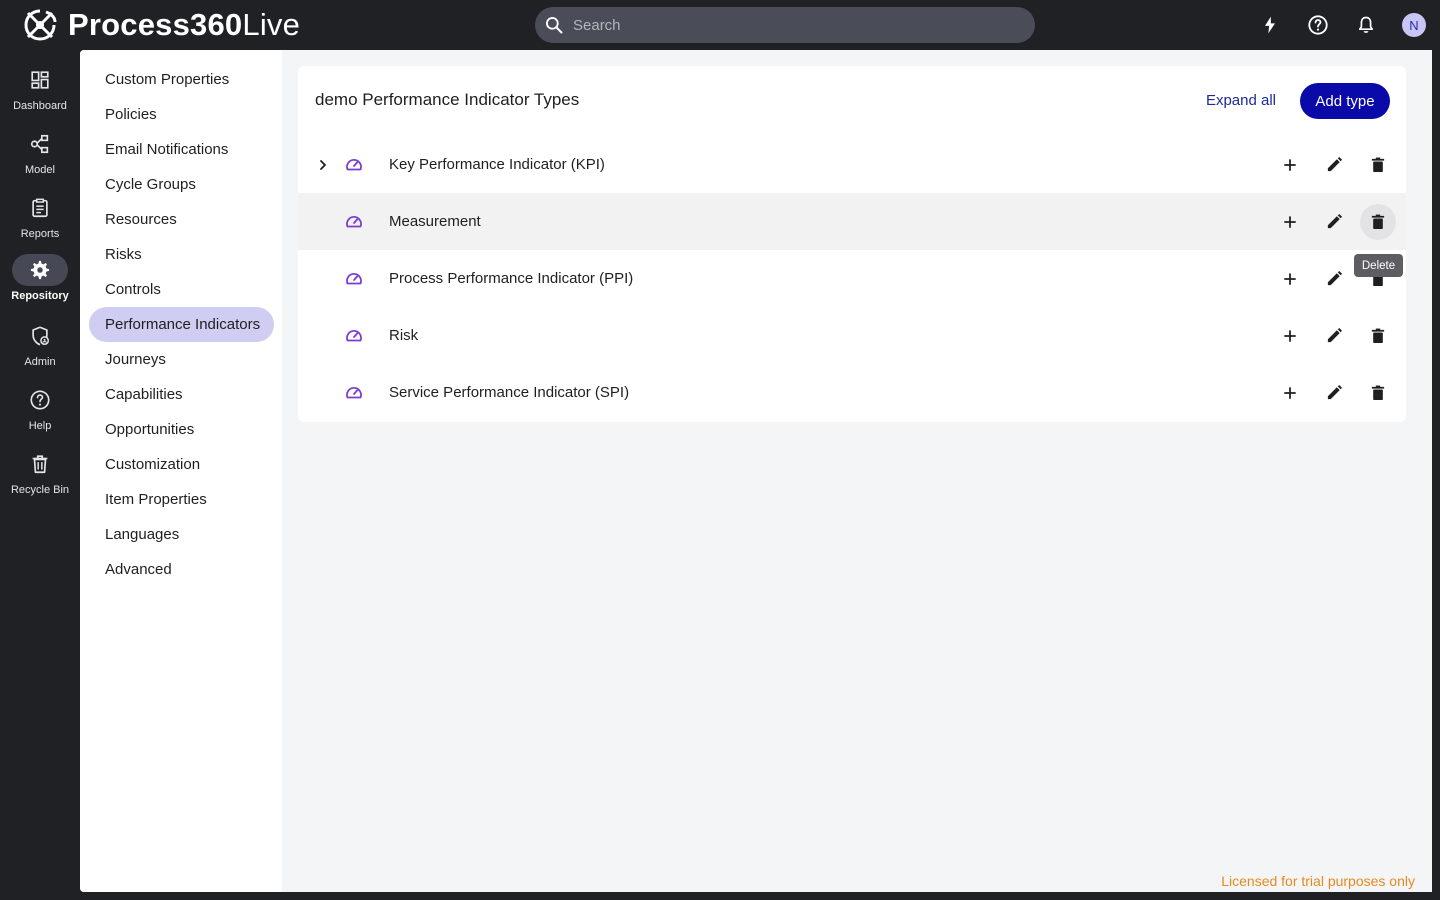  I want to click on rail-item-dashboard: Dashboard, so click(40, 94).